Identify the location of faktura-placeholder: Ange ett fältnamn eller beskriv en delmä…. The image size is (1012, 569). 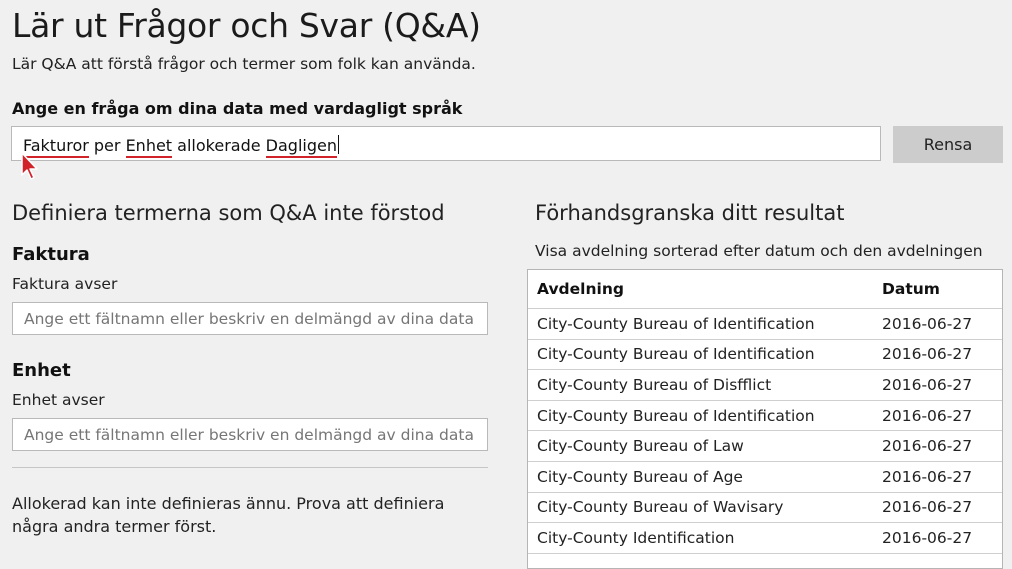
(249, 318).